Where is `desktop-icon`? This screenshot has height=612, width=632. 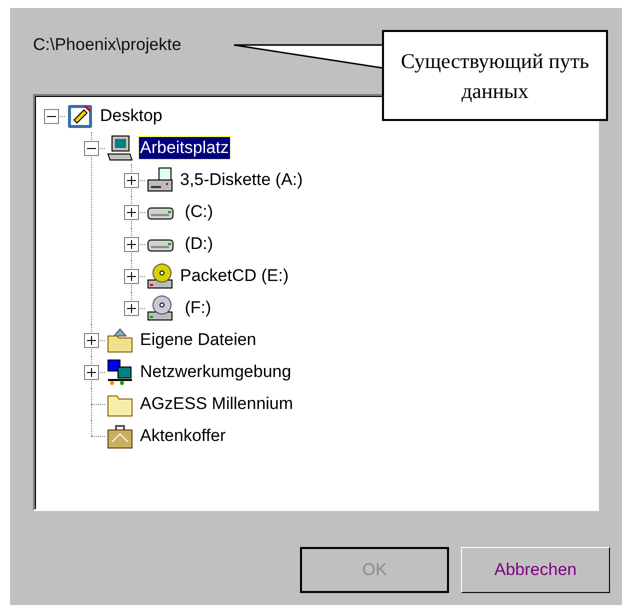 desktop-icon is located at coordinates (80, 116).